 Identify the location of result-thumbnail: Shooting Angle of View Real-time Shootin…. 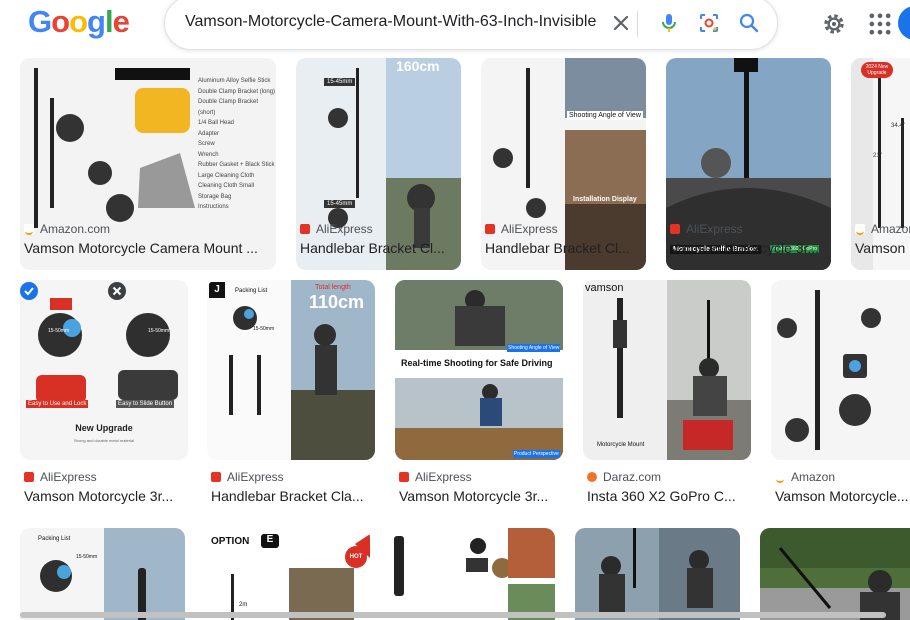
(479, 370).